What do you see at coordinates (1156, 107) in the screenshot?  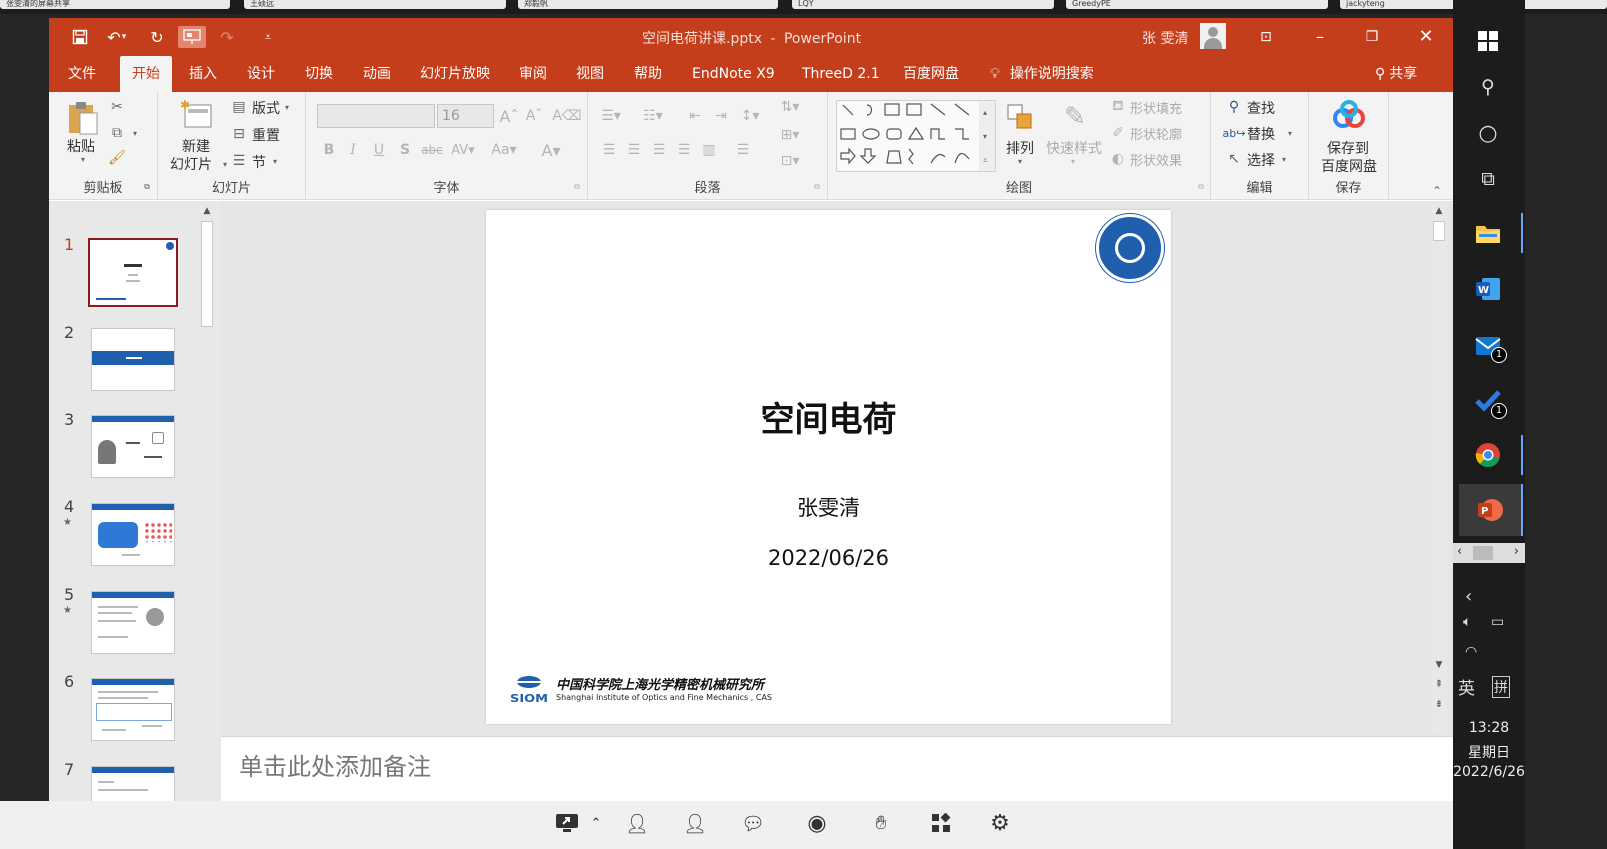 I see `shape-fill-button: 形状填充` at bounding box center [1156, 107].